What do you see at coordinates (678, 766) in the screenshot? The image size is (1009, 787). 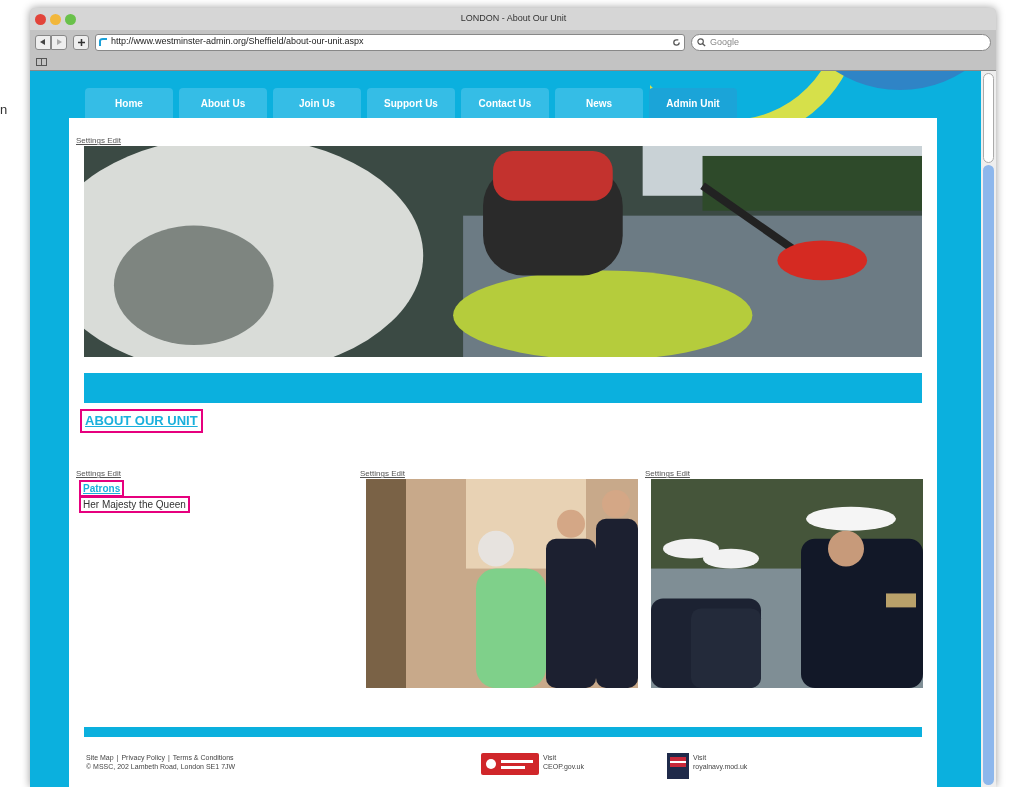 I see `flag-logo` at bounding box center [678, 766].